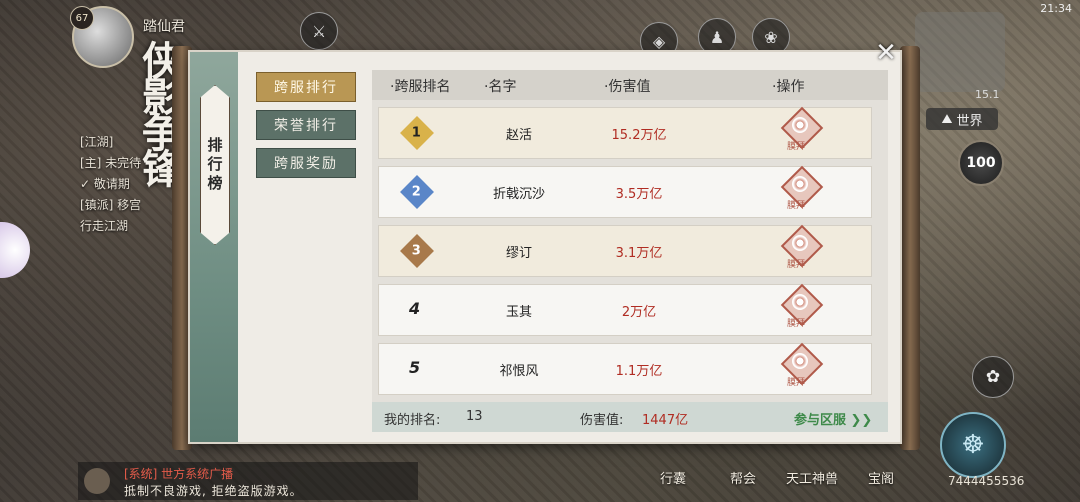 This screenshot has width=1080, height=502. I want to click on clock: 21:34, so click(1056, 8).